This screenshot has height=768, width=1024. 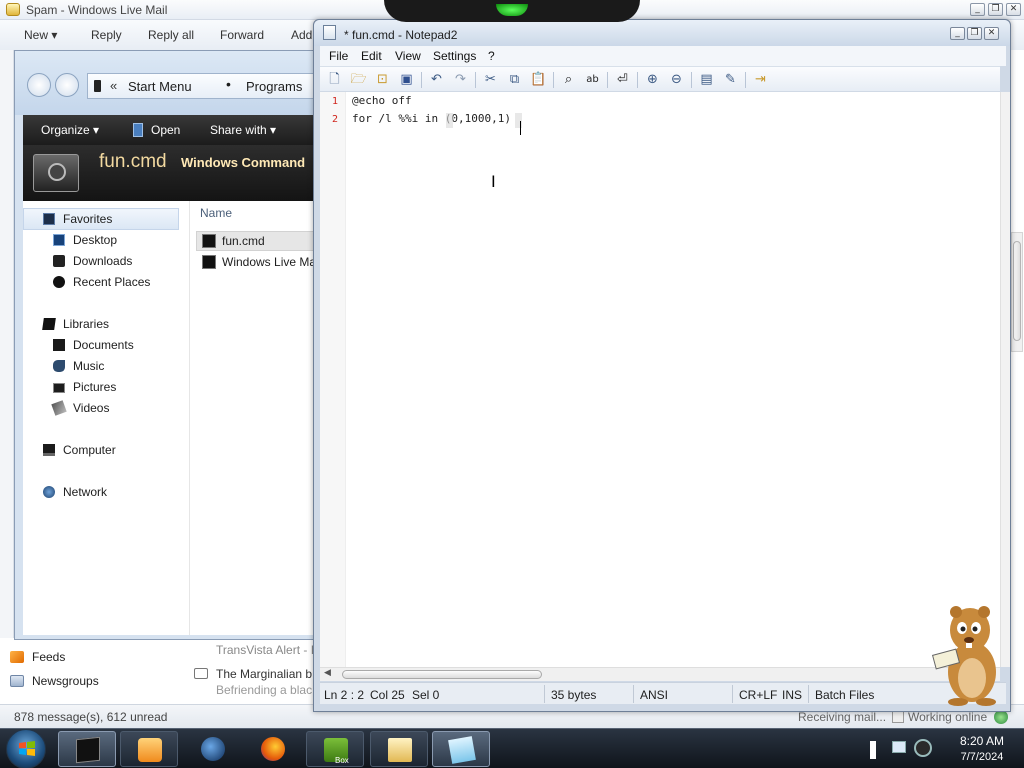 What do you see at coordinates (490, 79) in the screenshot?
I see `cut-icon: ✂` at bounding box center [490, 79].